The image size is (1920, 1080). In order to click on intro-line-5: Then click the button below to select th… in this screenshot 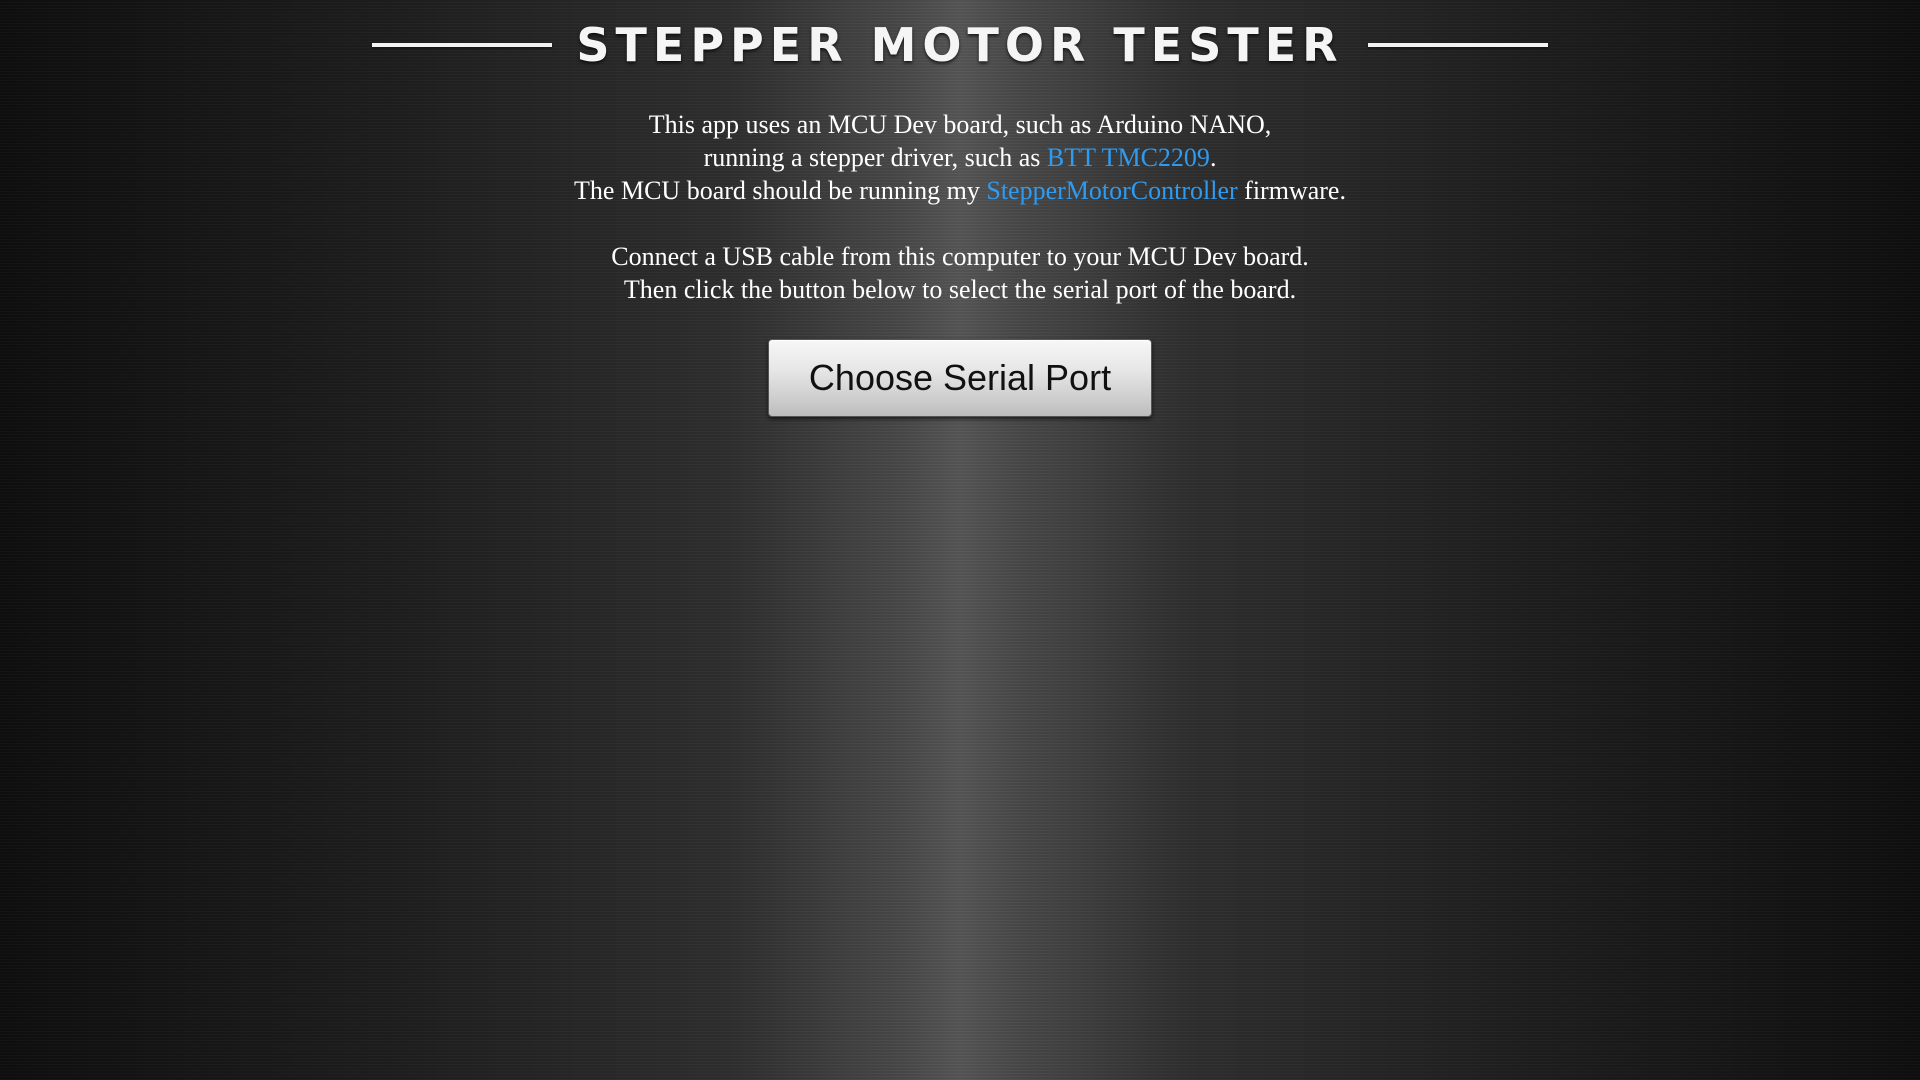, I will do `click(960, 289)`.